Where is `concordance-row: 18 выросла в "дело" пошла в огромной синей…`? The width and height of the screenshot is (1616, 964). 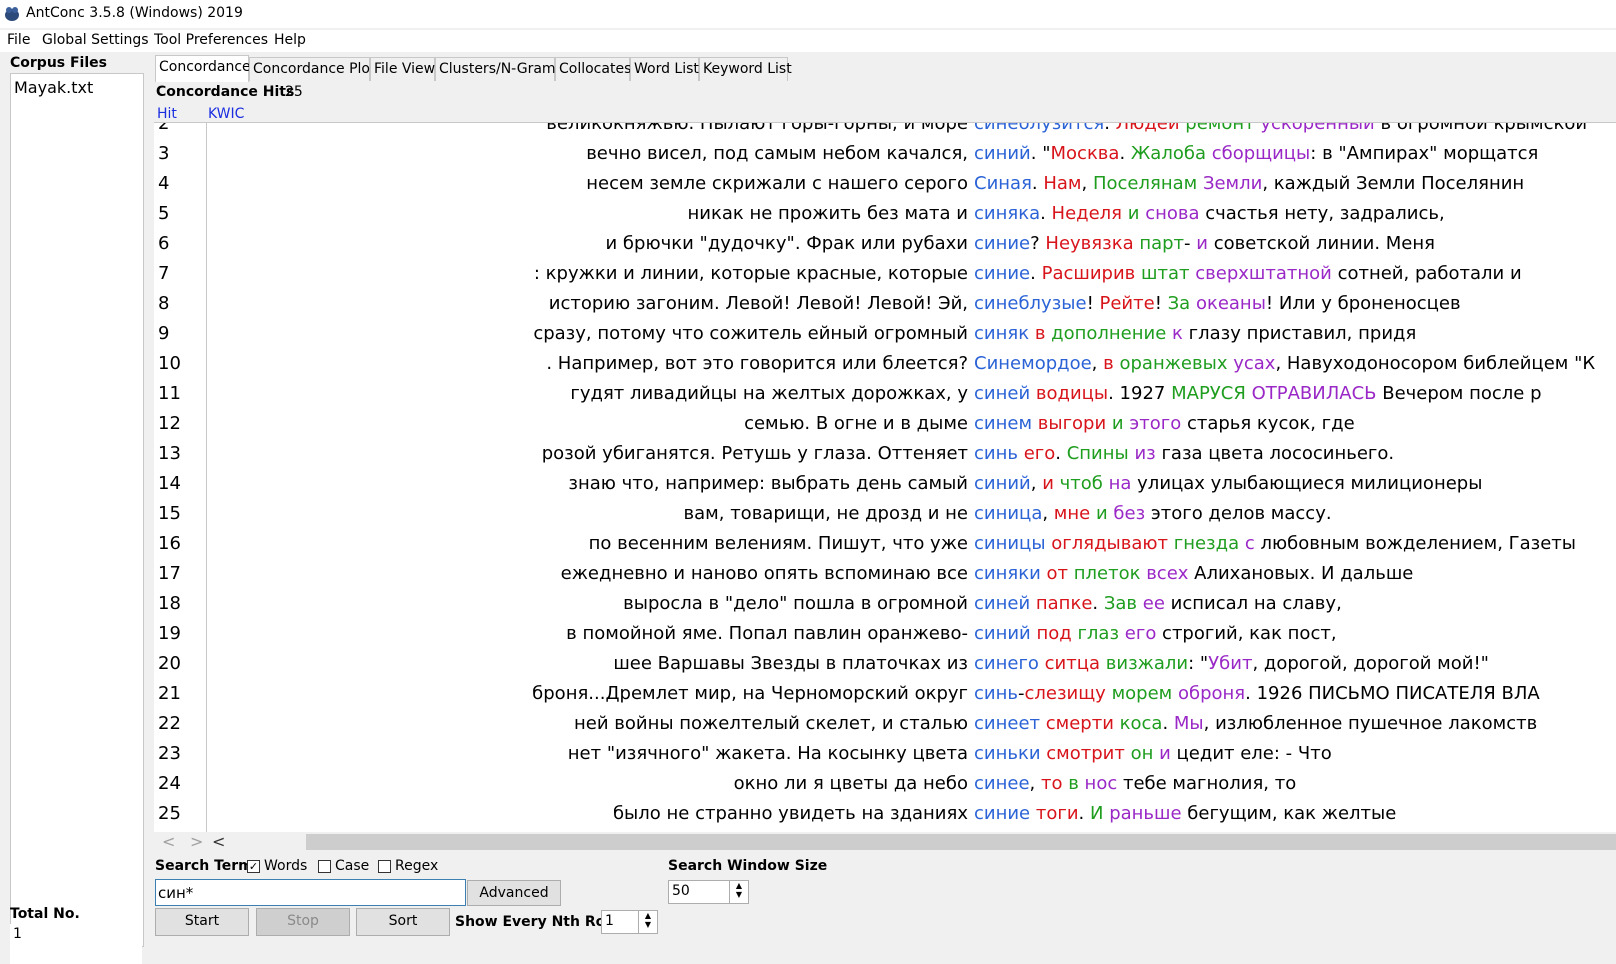
concordance-row: 18 выросла в "дело" пошла в огромной синей… is located at coordinates (885, 604).